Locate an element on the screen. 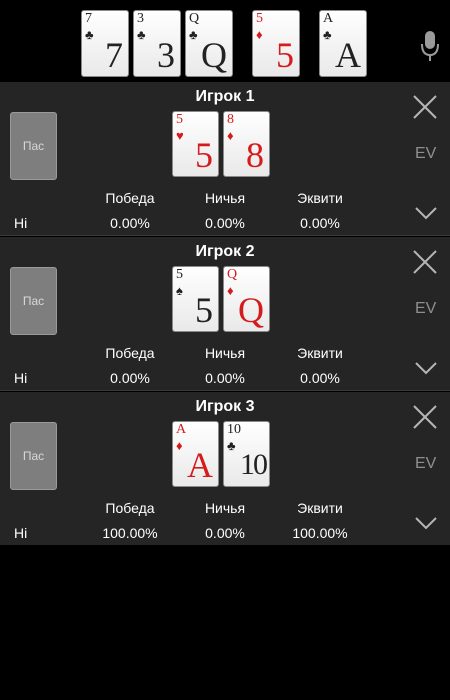 The height and width of the screenshot is (700, 450). card-rank-large: 3 is located at coordinates (166, 55).